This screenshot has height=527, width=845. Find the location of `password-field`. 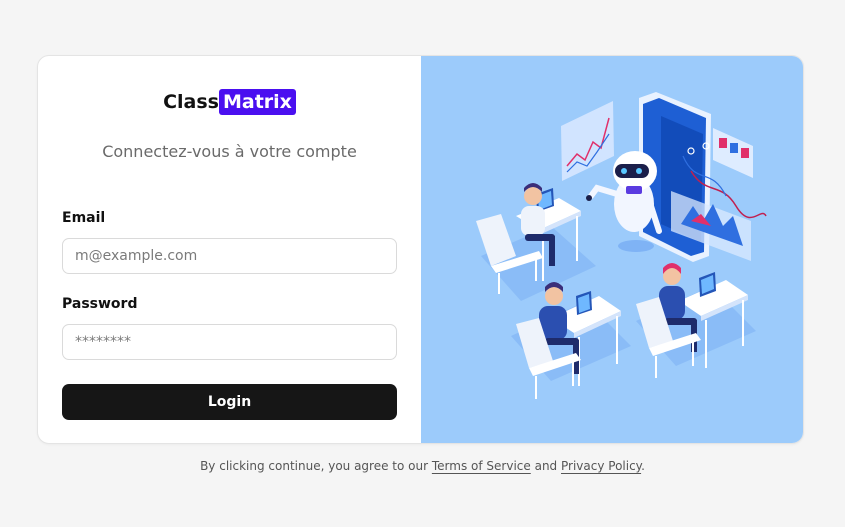

password-field is located at coordinates (229, 342).